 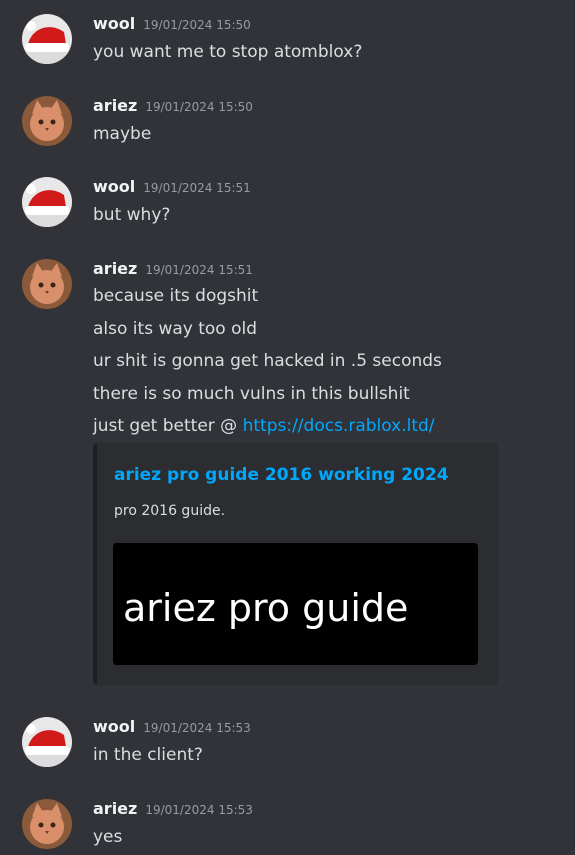 I want to click on message-text: there is so much vulns in this bullshit, so click(x=251, y=394).